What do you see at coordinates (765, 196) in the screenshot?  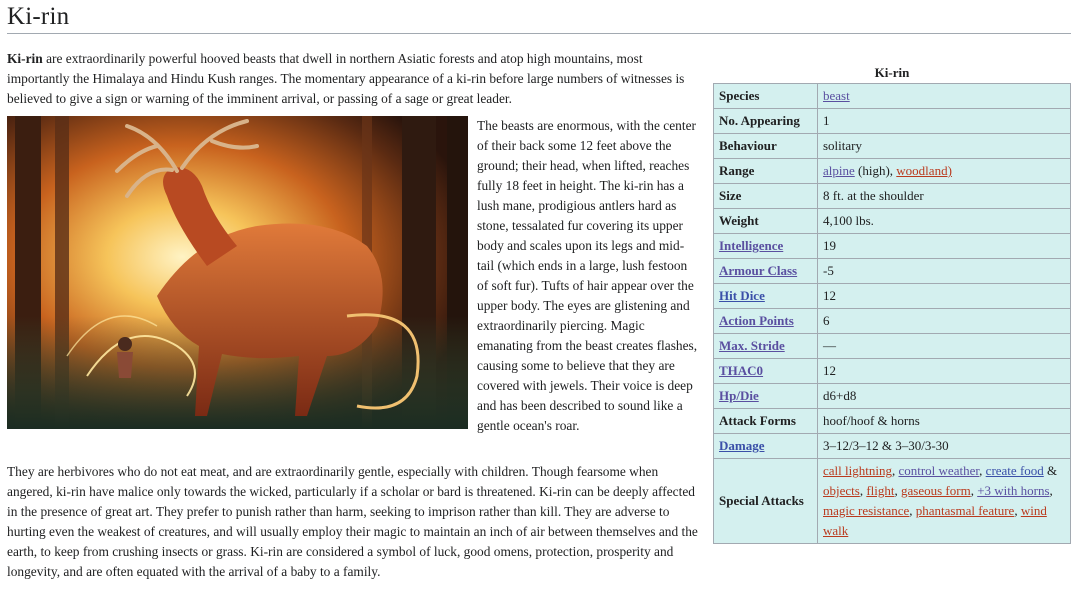 I see `size-label: Size` at bounding box center [765, 196].